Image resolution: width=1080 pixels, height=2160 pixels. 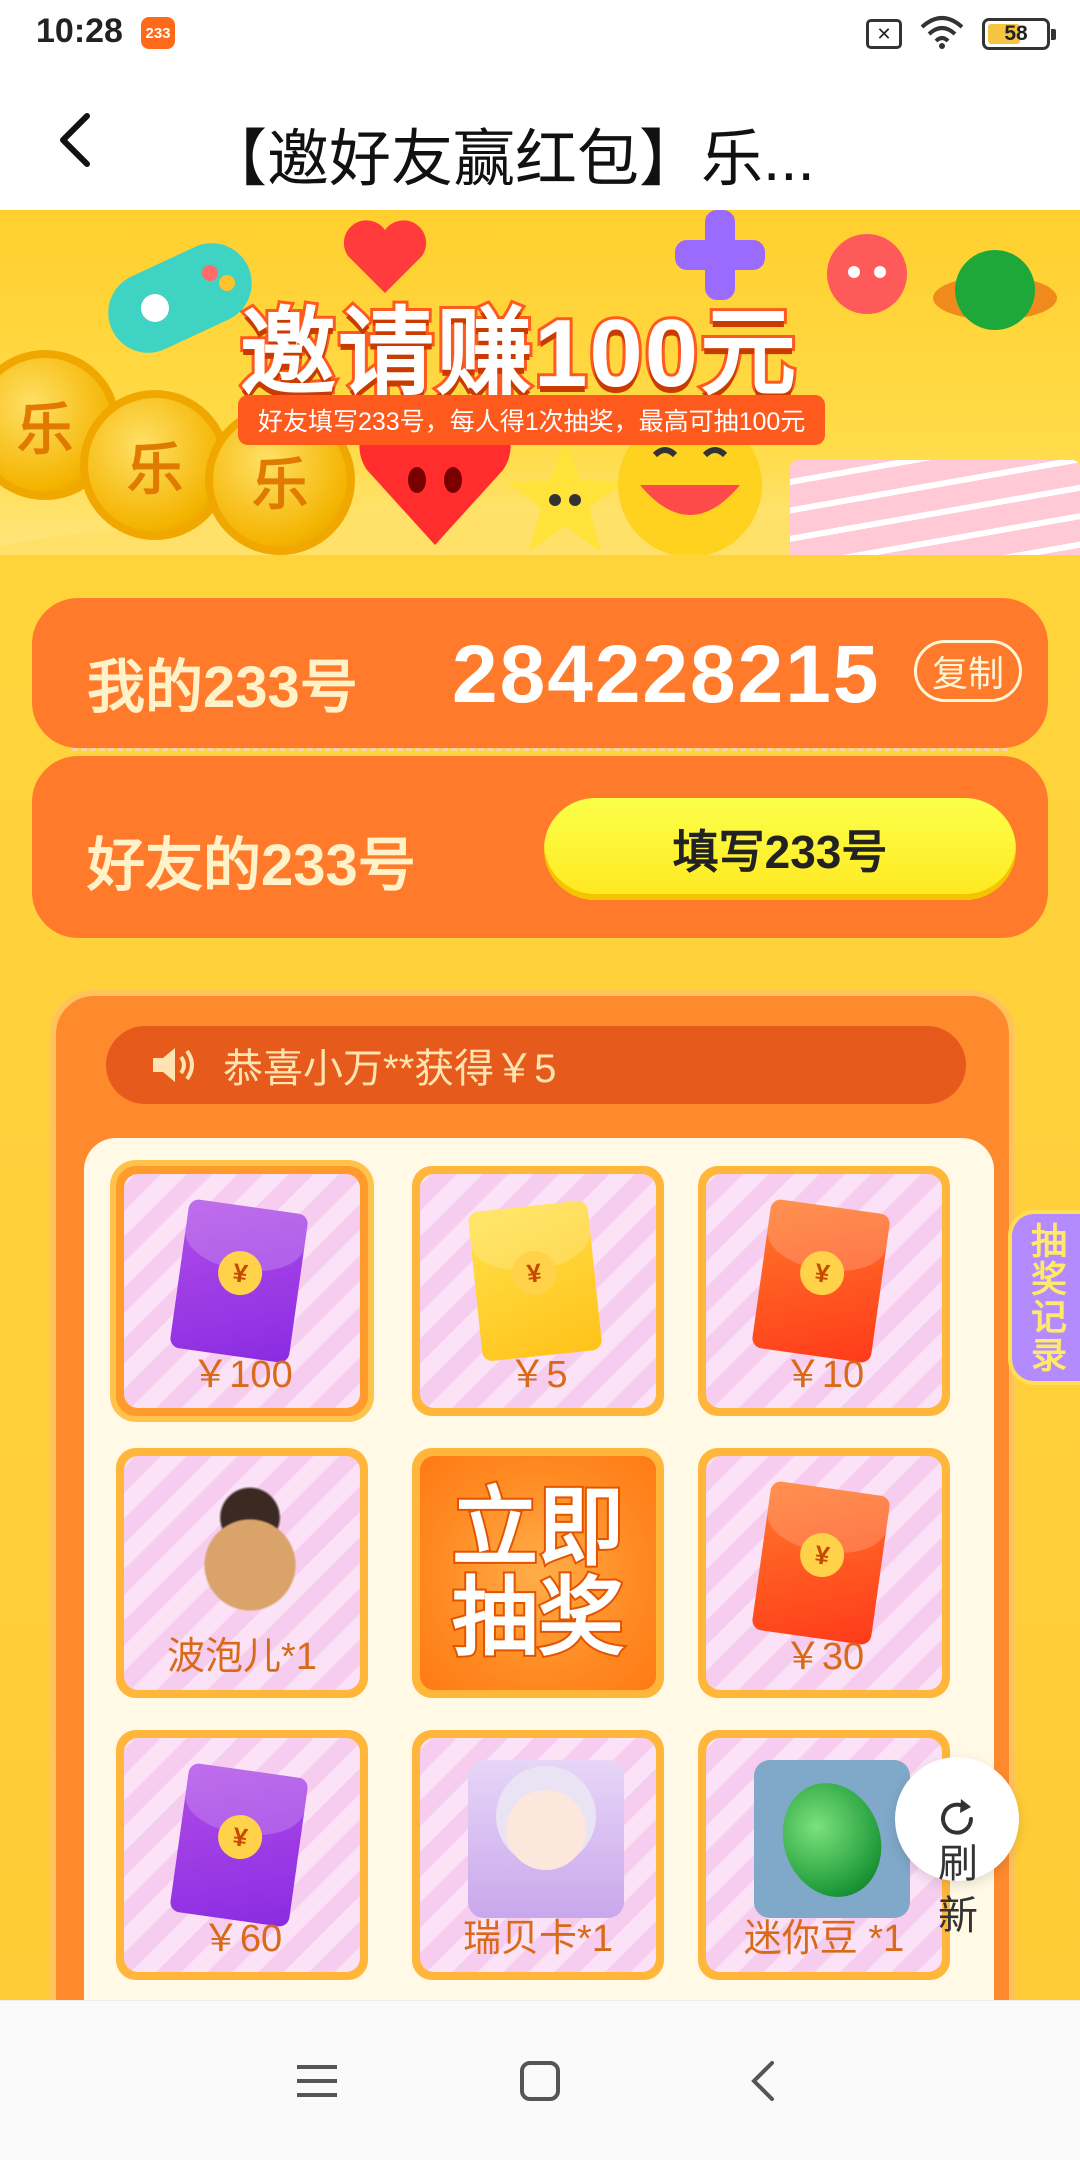 What do you see at coordinates (538, 1939) in the screenshot?
I see `prize-label: 瑞贝卡*1` at bounding box center [538, 1939].